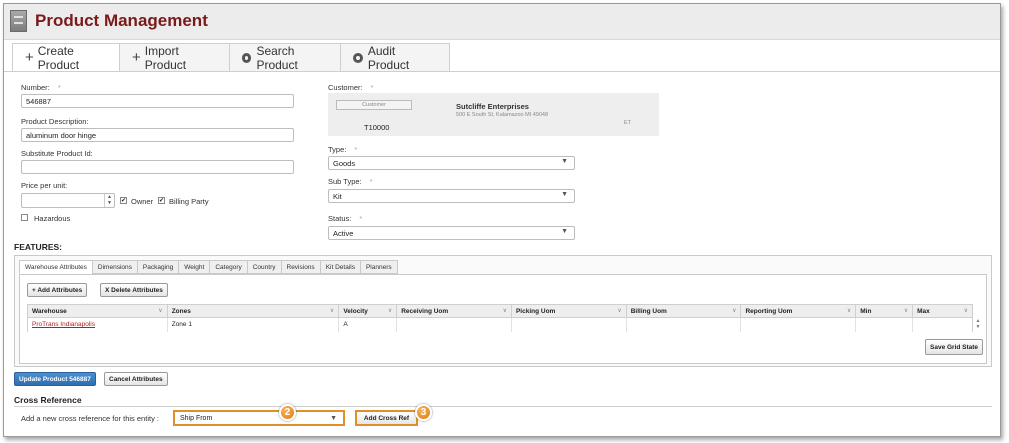 The height and width of the screenshot is (443, 1009). Describe the element at coordinates (38, 247) in the screenshot. I see `features-title: FEATURES:` at that location.